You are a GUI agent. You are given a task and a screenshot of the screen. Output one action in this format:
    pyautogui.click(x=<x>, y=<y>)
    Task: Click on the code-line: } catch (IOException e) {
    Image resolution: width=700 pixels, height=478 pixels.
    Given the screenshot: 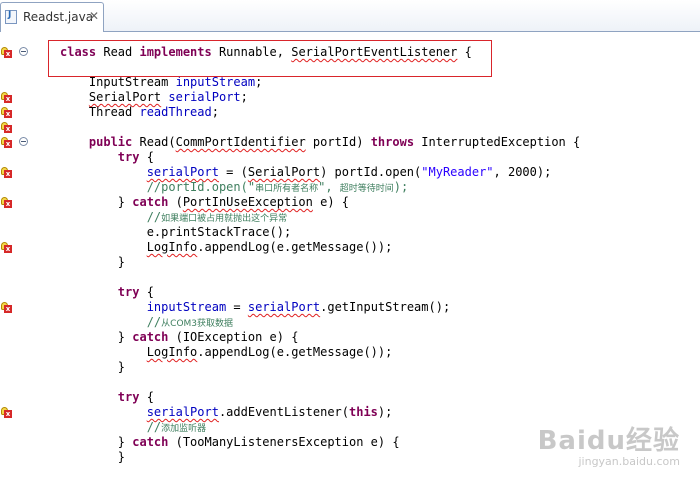 What is the action you would take?
    pyautogui.click(x=179, y=337)
    